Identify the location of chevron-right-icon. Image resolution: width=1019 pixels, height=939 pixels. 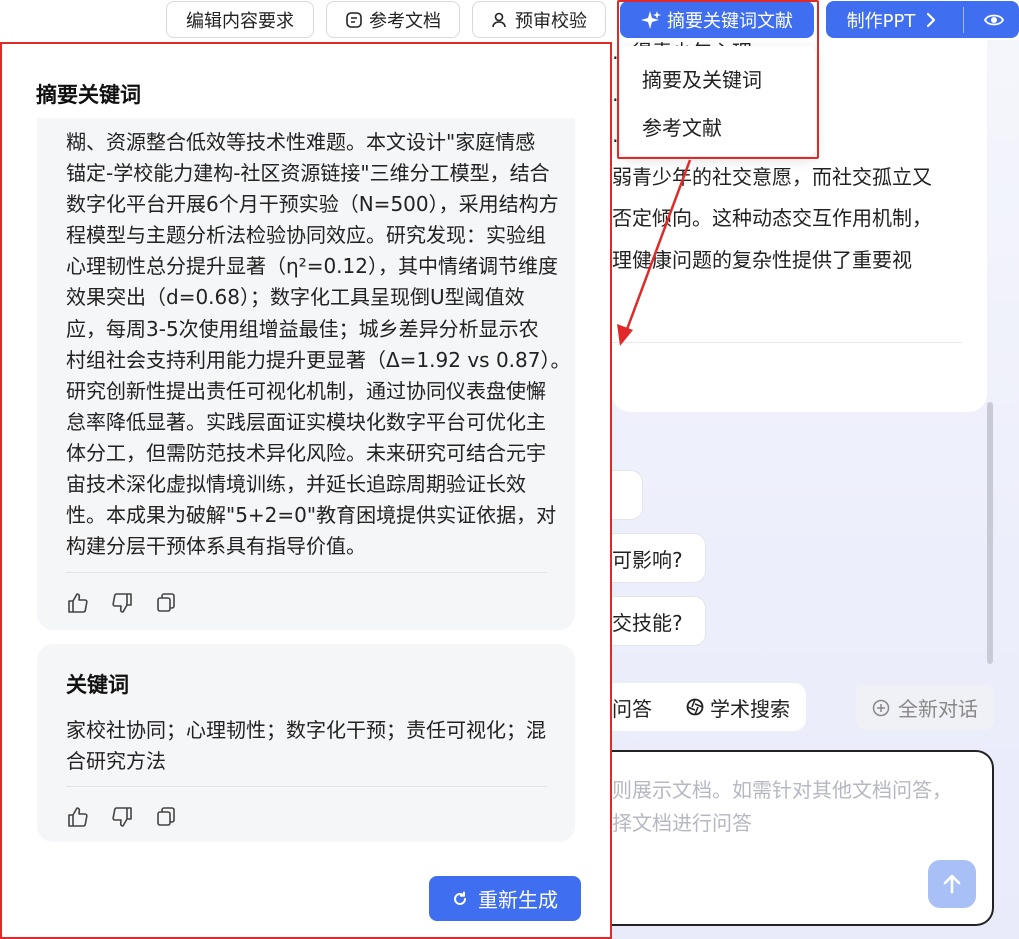
(931, 20).